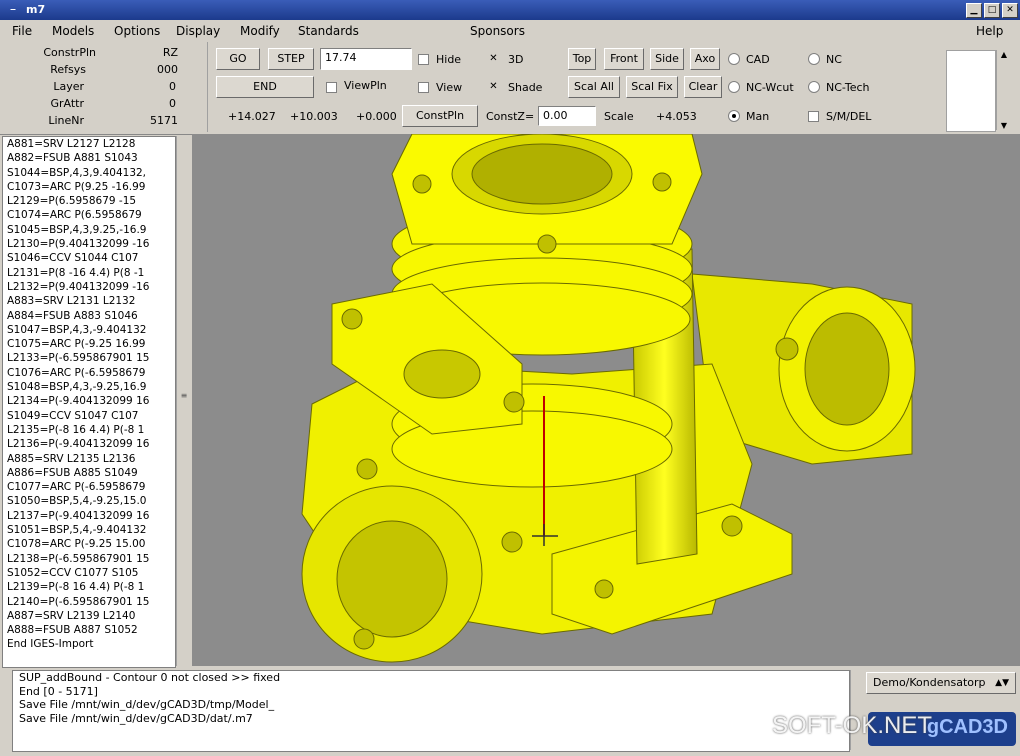 This screenshot has height=756, width=1020. I want to click on end-button: END, so click(265, 87).